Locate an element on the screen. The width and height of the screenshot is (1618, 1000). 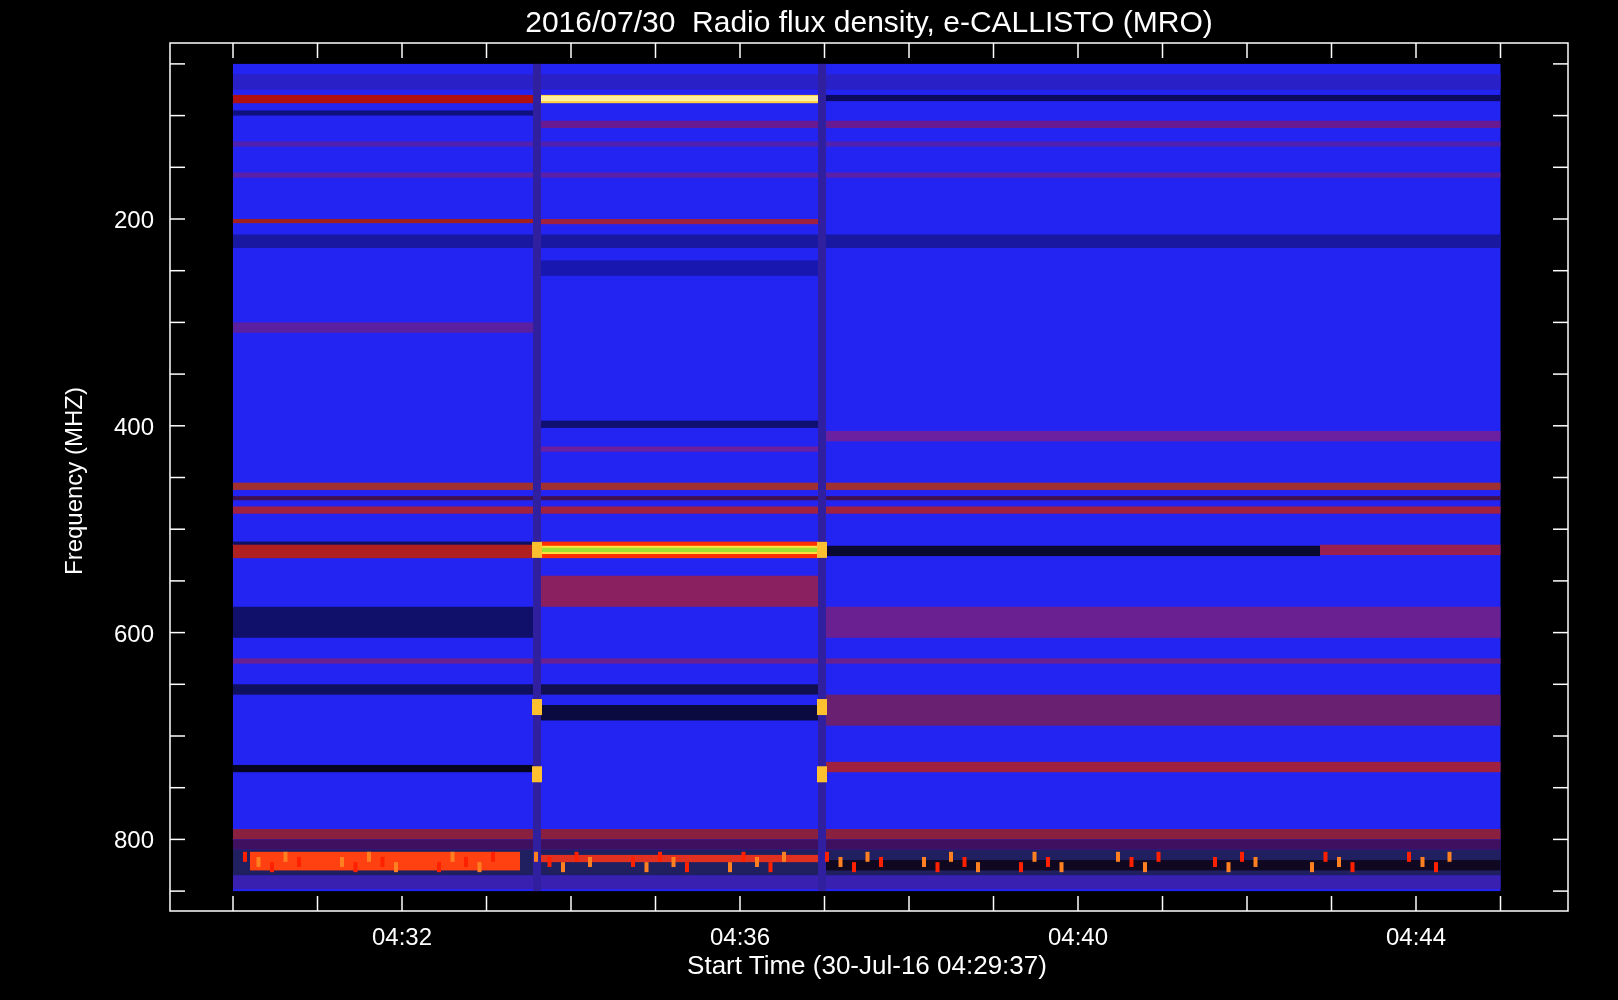
x-tick-label: 04:44 is located at coordinates (1416, 936).